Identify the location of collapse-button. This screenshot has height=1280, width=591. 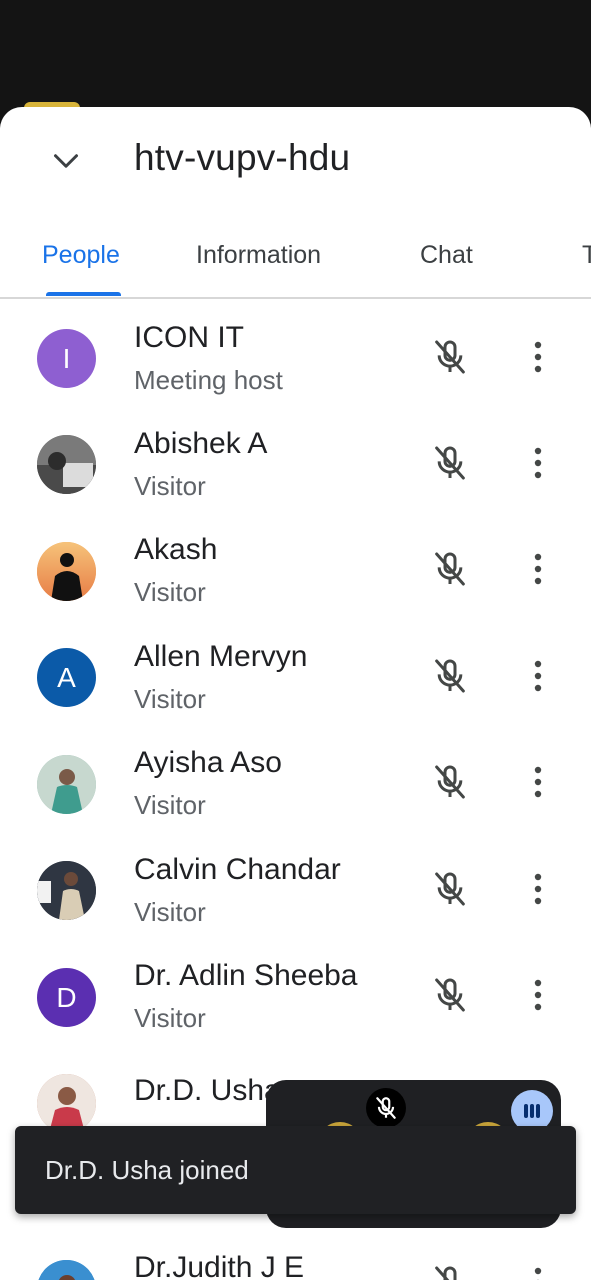
(66, 161).